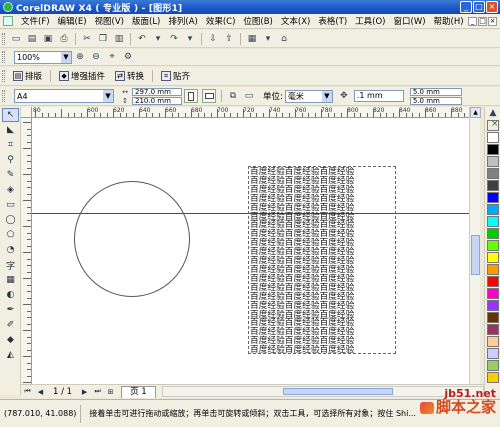  Describe the element at coordinates (492, 7) in the screenshot. I see `close-button: ×` at that location.